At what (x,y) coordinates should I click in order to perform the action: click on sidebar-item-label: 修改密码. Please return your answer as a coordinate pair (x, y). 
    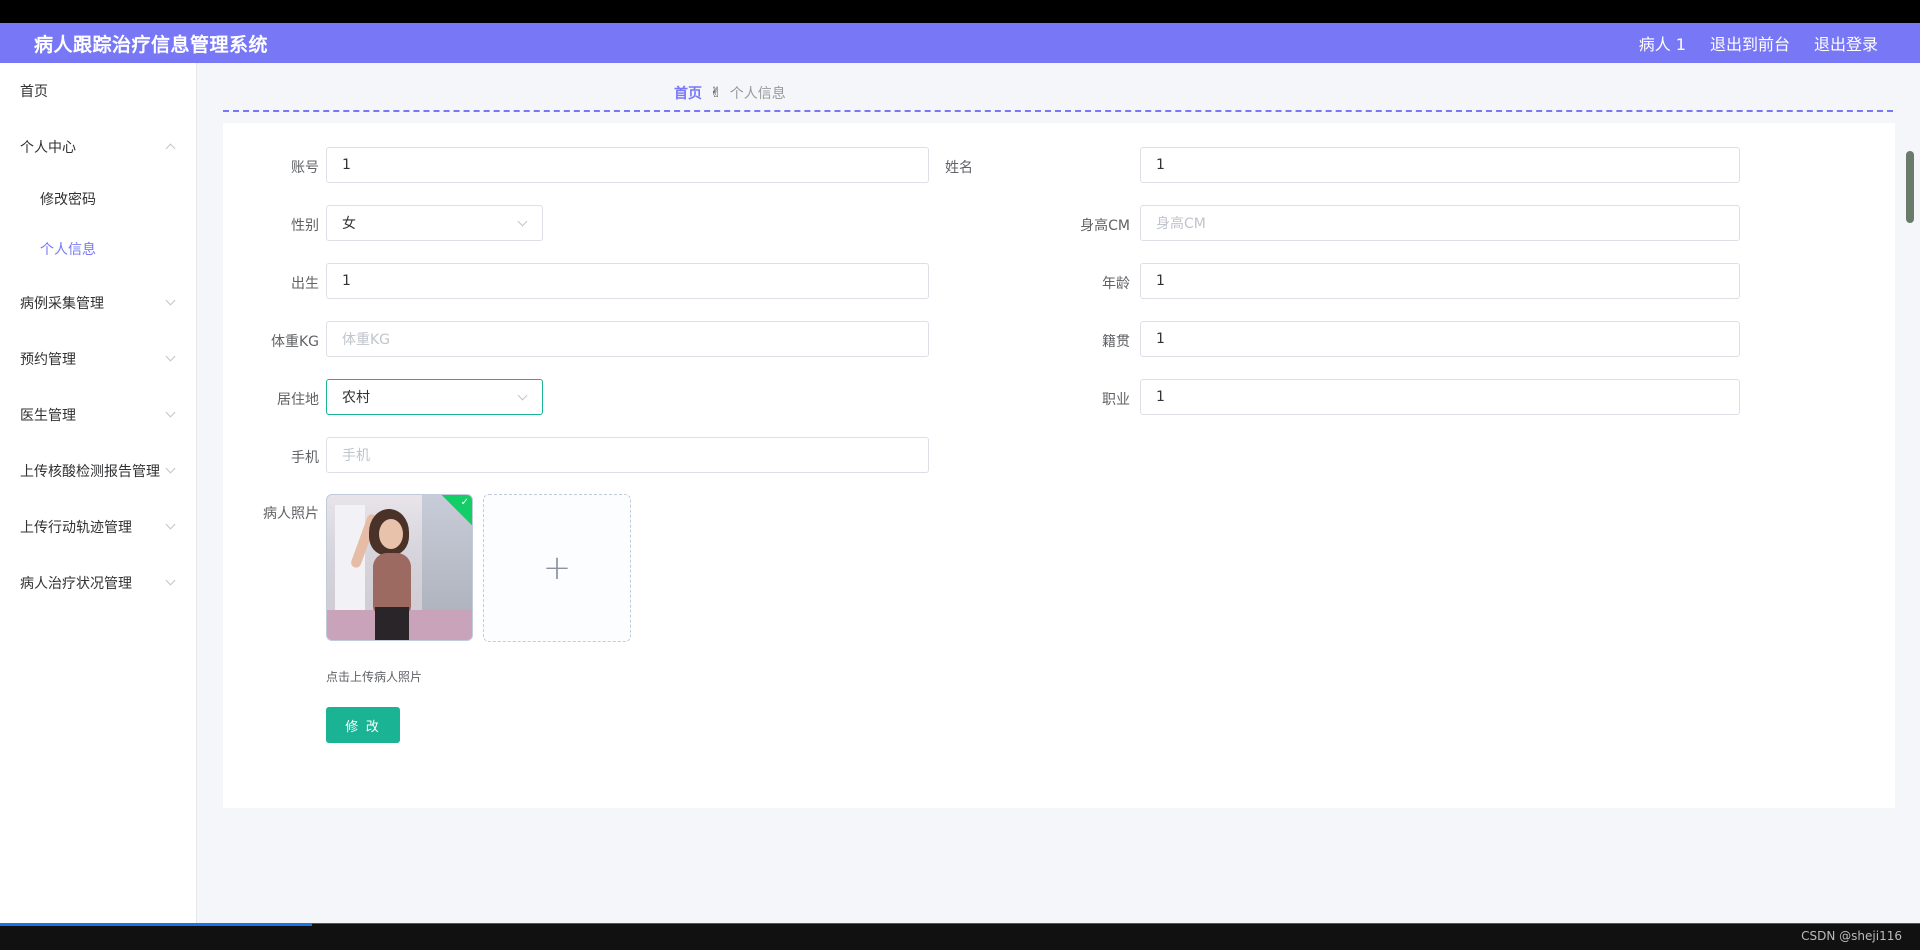
    Looking at the image, I should click on (68, 200).